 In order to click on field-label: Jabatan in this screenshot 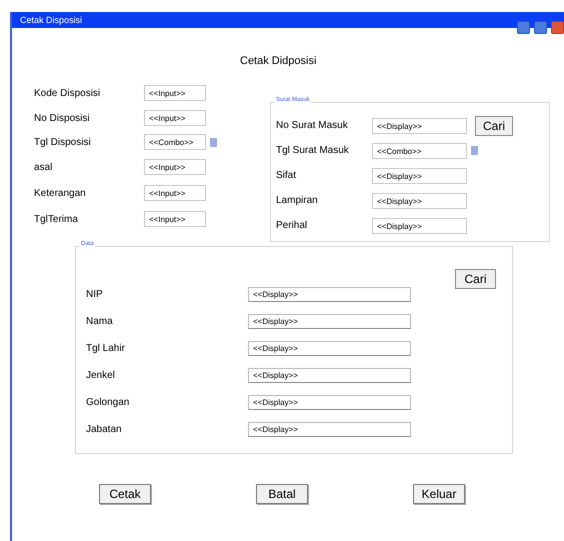, I will do `click(104, 430)`.